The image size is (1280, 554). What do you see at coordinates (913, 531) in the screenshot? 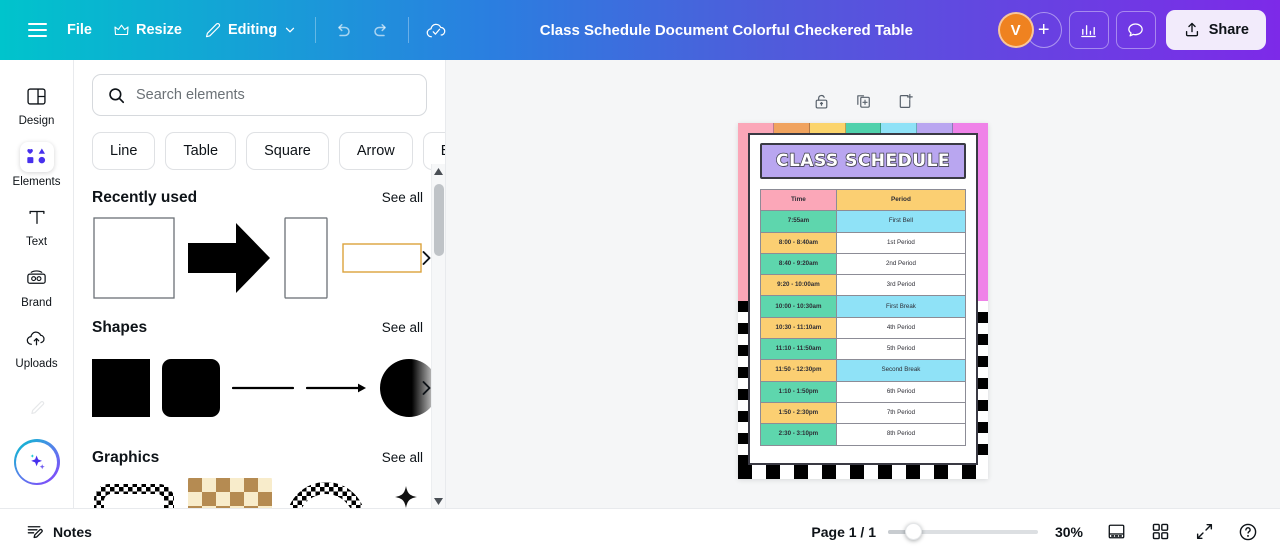
I see `zoom-slider-knob` at bounding box center [913, 531].